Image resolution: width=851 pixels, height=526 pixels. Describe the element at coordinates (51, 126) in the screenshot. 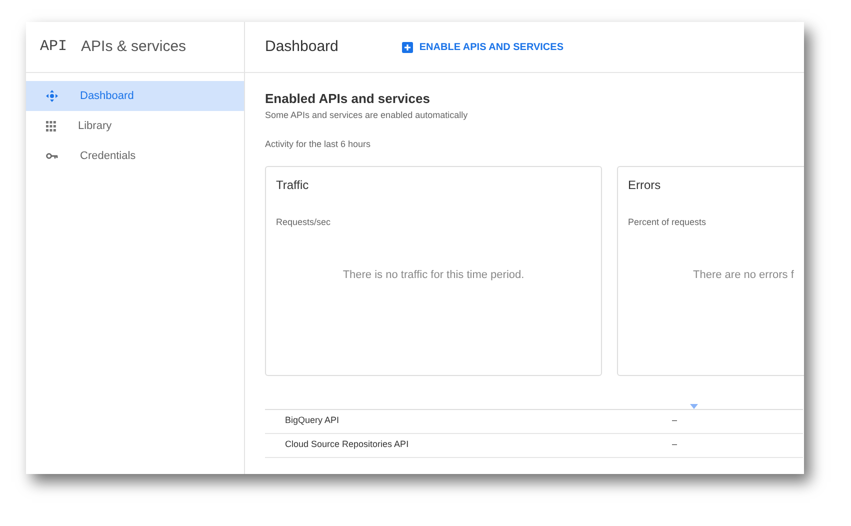

I see `grid-icon` at that location.